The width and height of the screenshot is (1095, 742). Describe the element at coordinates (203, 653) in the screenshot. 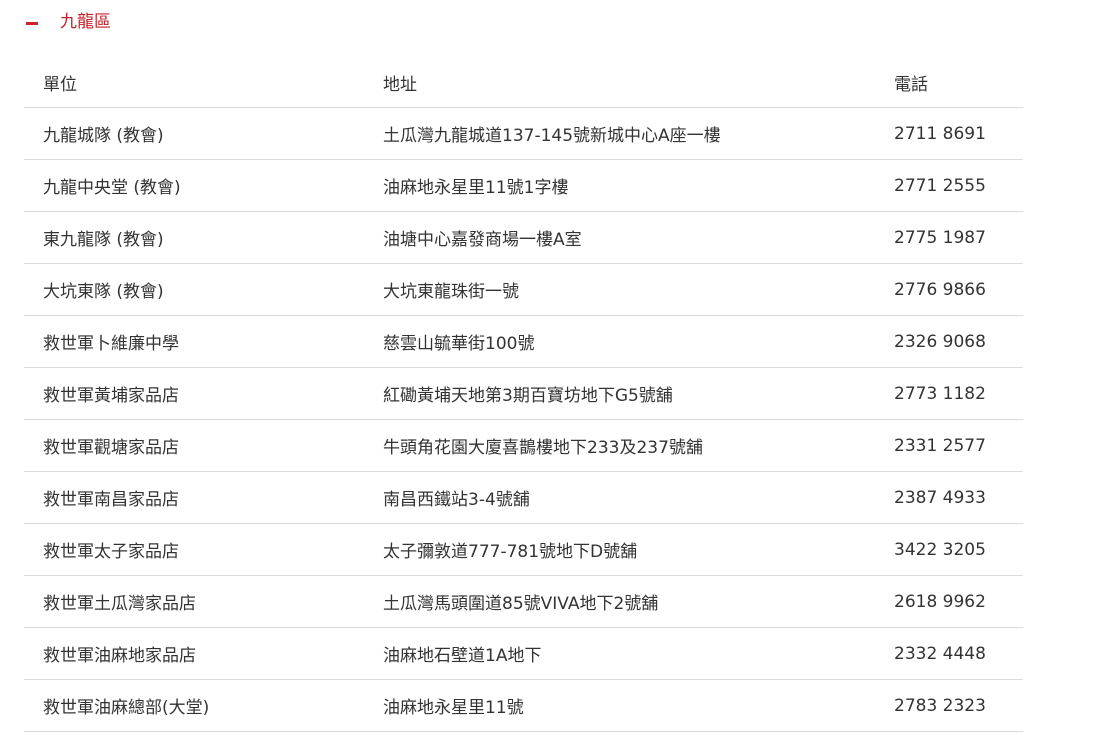

I see `unit-cell: 救世軍油麻地家品店` at that location.